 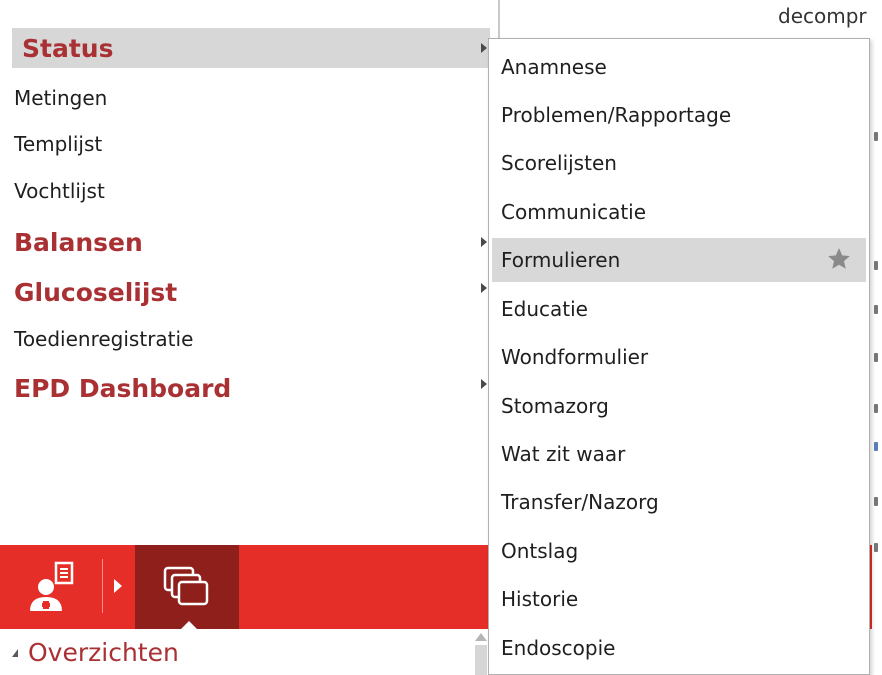 I want to click on menu-item-label: Toedienregistratie, so click(x=104, y=339).